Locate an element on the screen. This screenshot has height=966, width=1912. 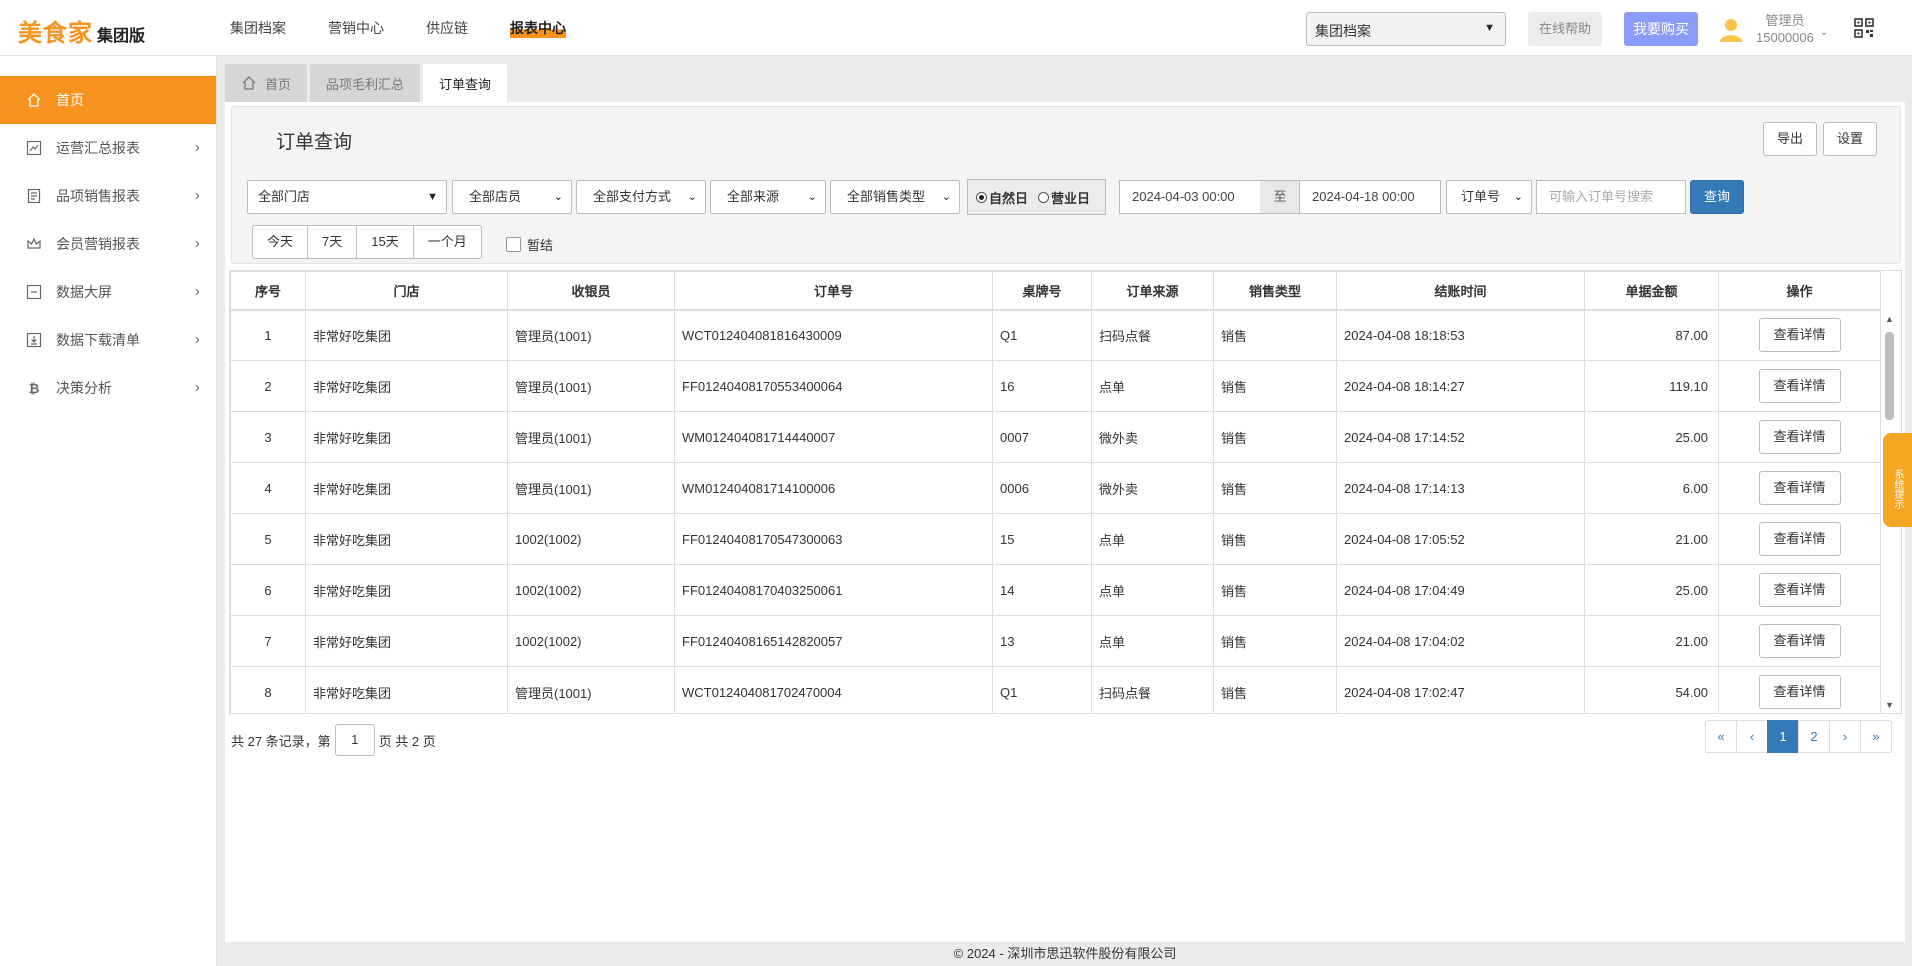
col-header-amount: 单据金额 is located at coordinates (1651, 291).